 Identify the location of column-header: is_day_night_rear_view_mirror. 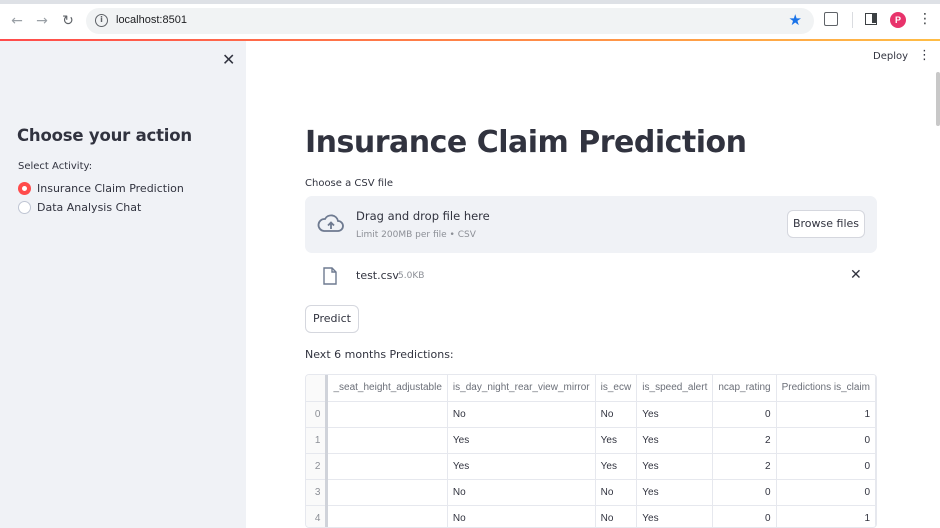
(521, 388).